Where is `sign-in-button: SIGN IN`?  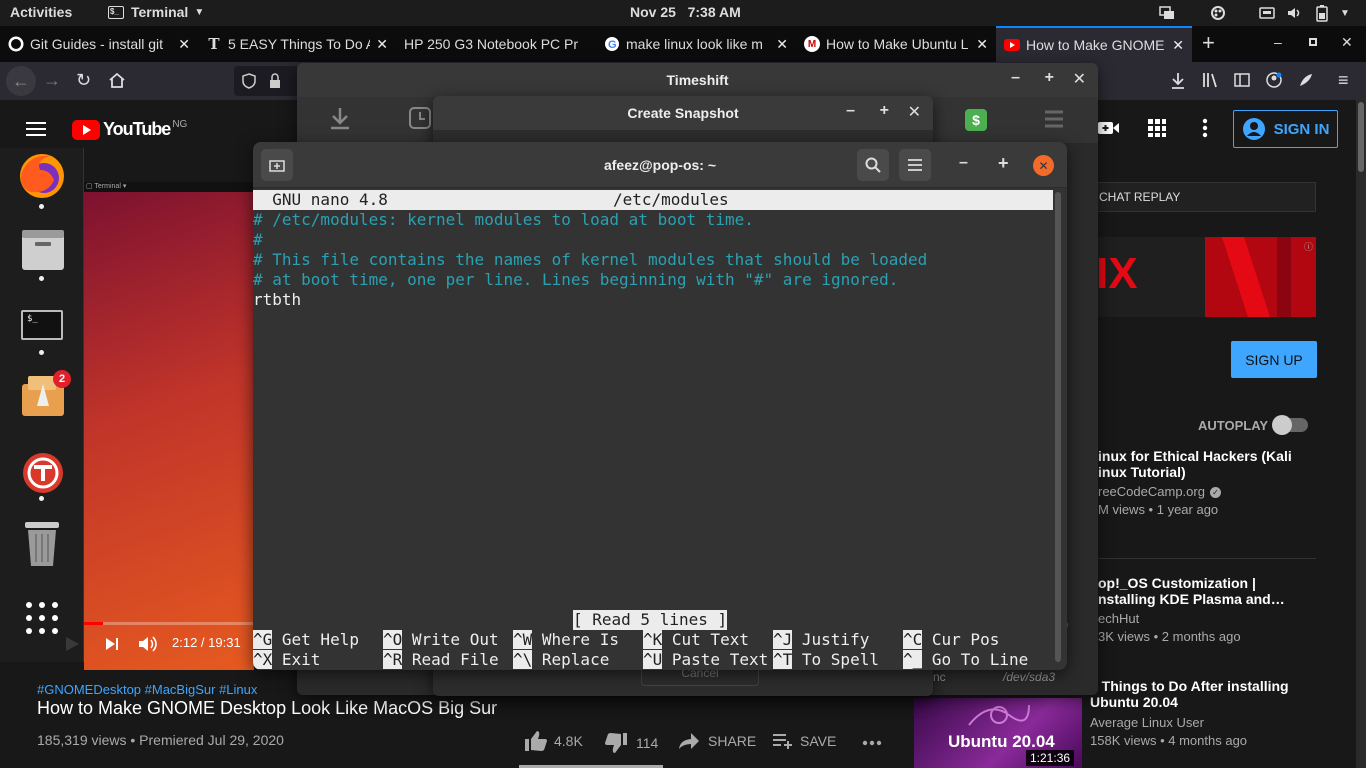
sign-in-button: SIGN IN is located at coordinates (1285, 129).